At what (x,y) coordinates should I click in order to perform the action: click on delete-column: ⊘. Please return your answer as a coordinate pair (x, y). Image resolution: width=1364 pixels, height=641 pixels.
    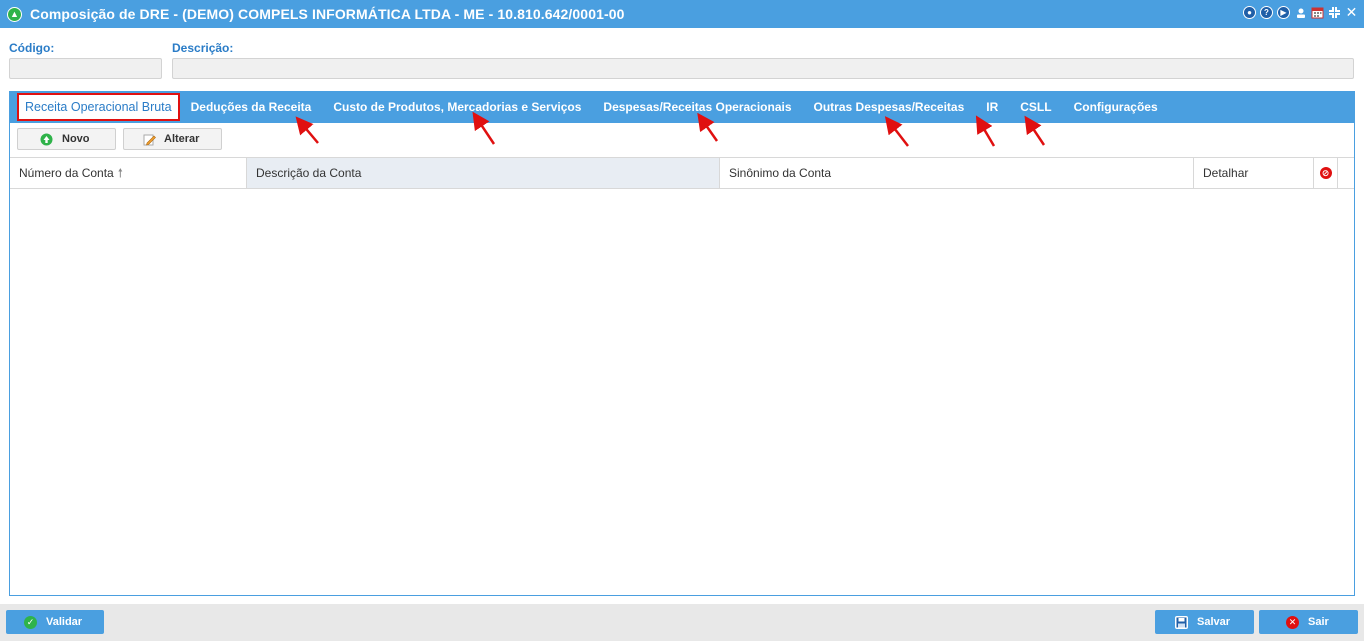
    Looking at the image, I should click on (1326, 173).